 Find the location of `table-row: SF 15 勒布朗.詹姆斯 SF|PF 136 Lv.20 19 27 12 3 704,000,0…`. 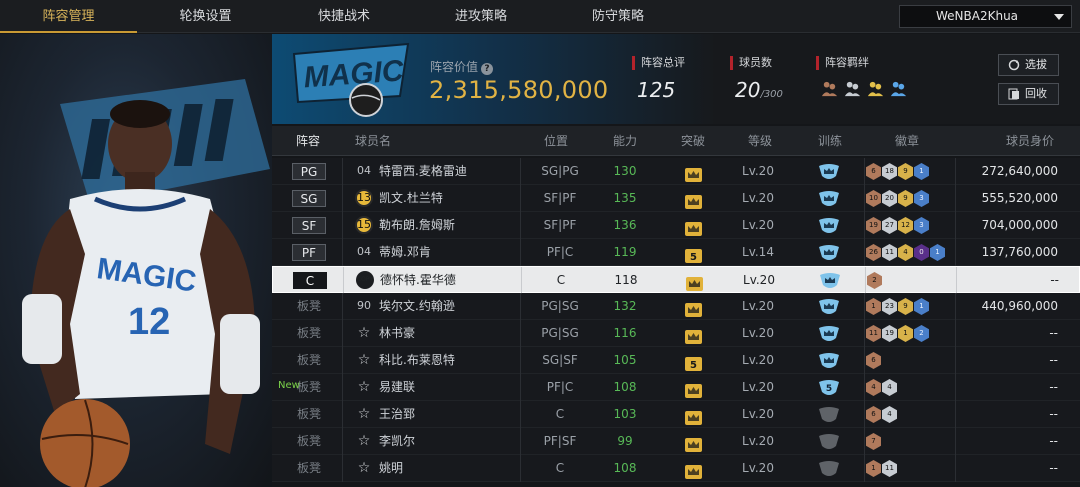

table-row: SF 15 勒布朗.詹姆斯 SF|PF 136 Lv.20 19 27 12 3 704,000,0… is located at coordinates (676, 225).